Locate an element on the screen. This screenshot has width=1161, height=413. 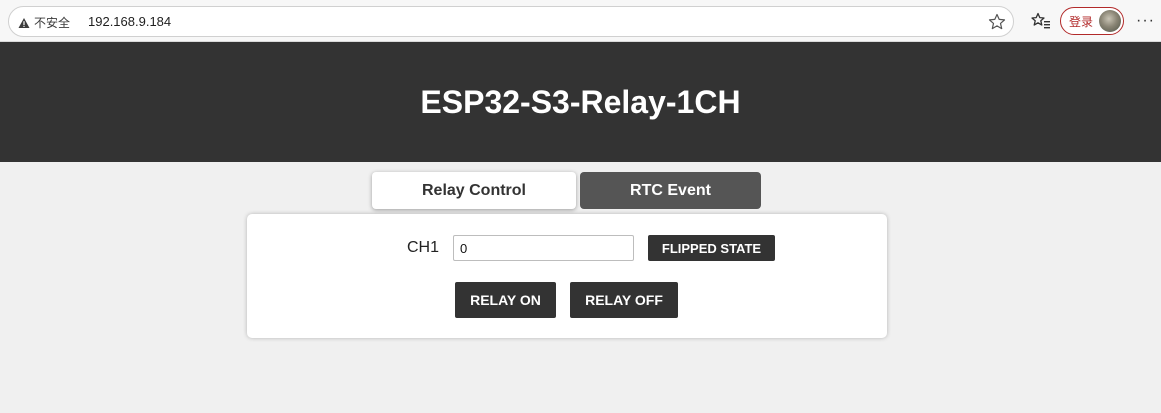
warning-icon is located at coordinates (24, 22).